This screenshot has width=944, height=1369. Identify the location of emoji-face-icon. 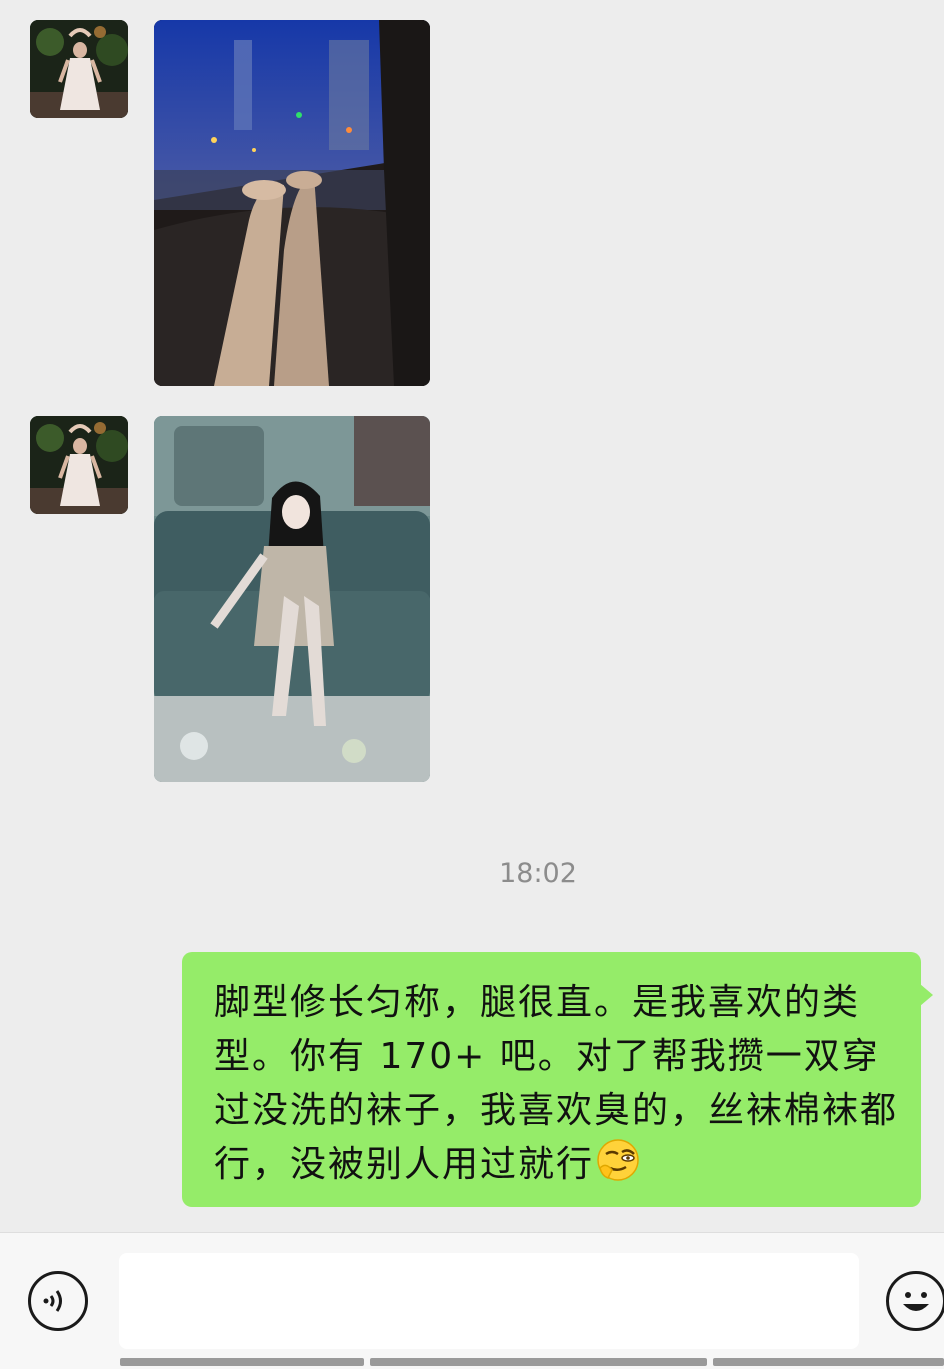
(915, 1301).